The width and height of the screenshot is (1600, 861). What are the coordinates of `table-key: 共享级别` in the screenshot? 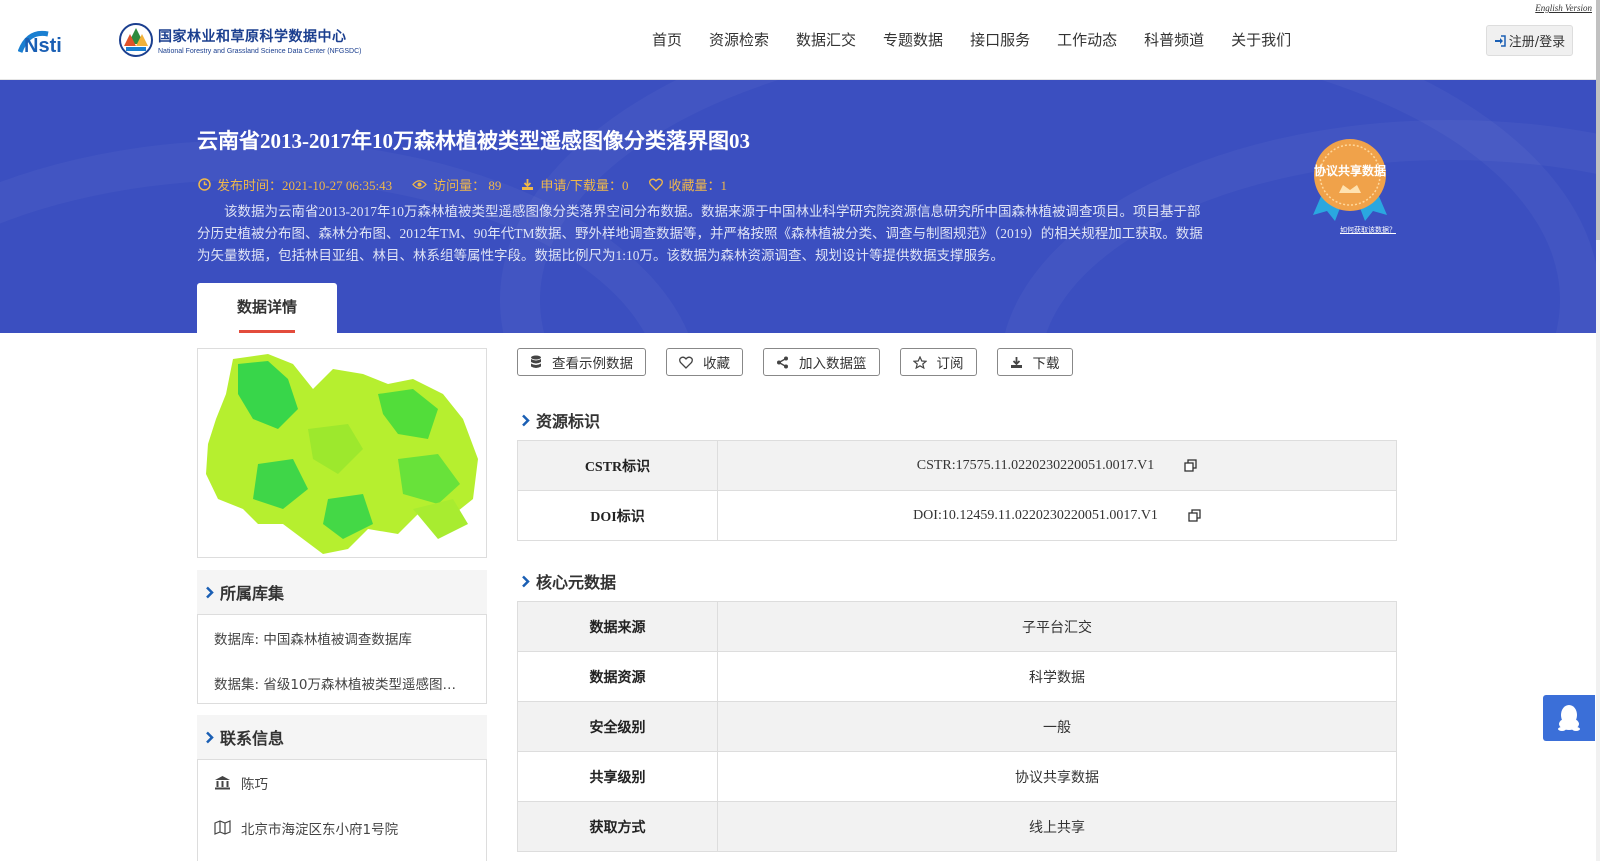 It's located at (618, 776).